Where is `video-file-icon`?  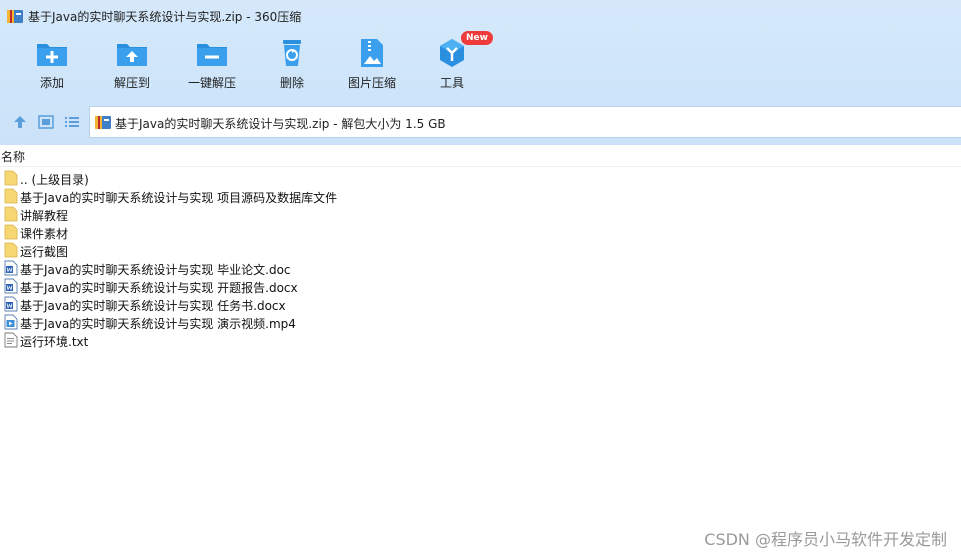
video-file-icon is located at coordinates (11, 322).